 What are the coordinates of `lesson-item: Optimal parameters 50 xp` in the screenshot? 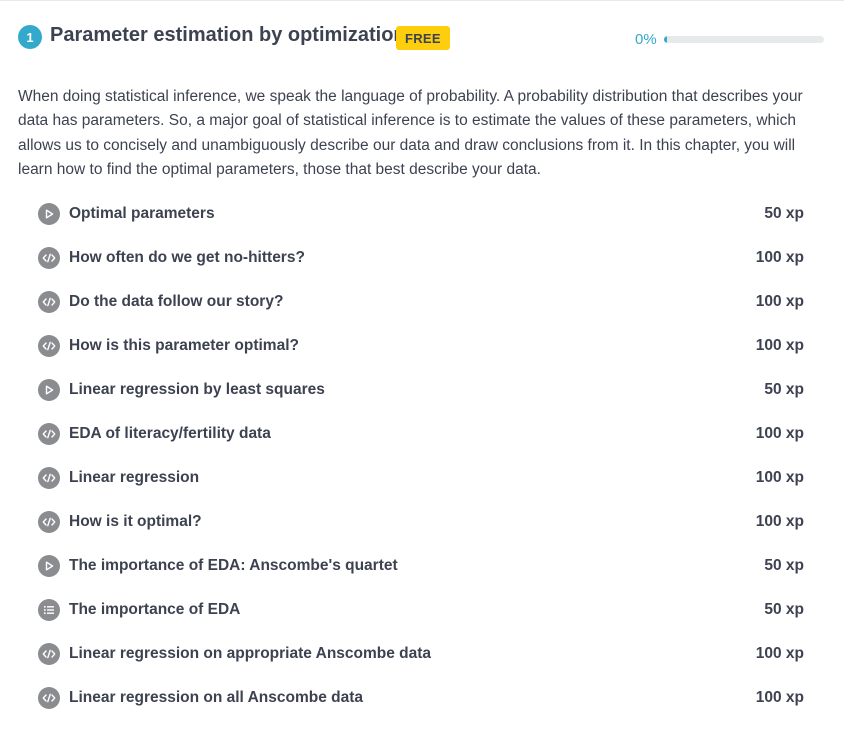 It's located at (421, 214).